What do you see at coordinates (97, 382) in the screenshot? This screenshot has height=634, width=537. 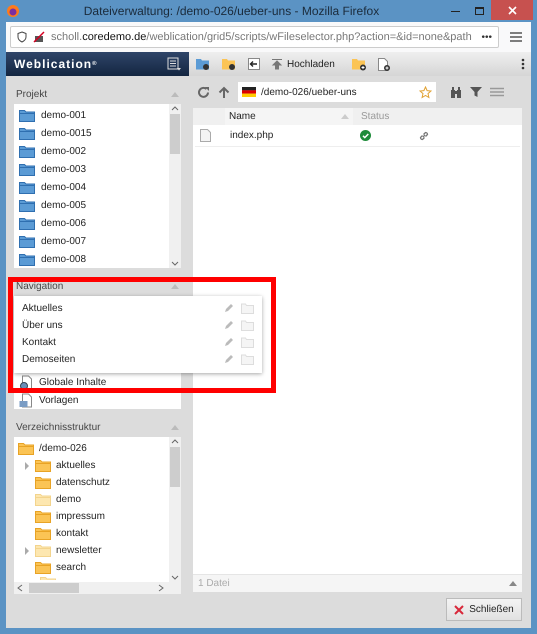 I see `navigation-item: Globale Inhalte` at bounding box center [97, 382].